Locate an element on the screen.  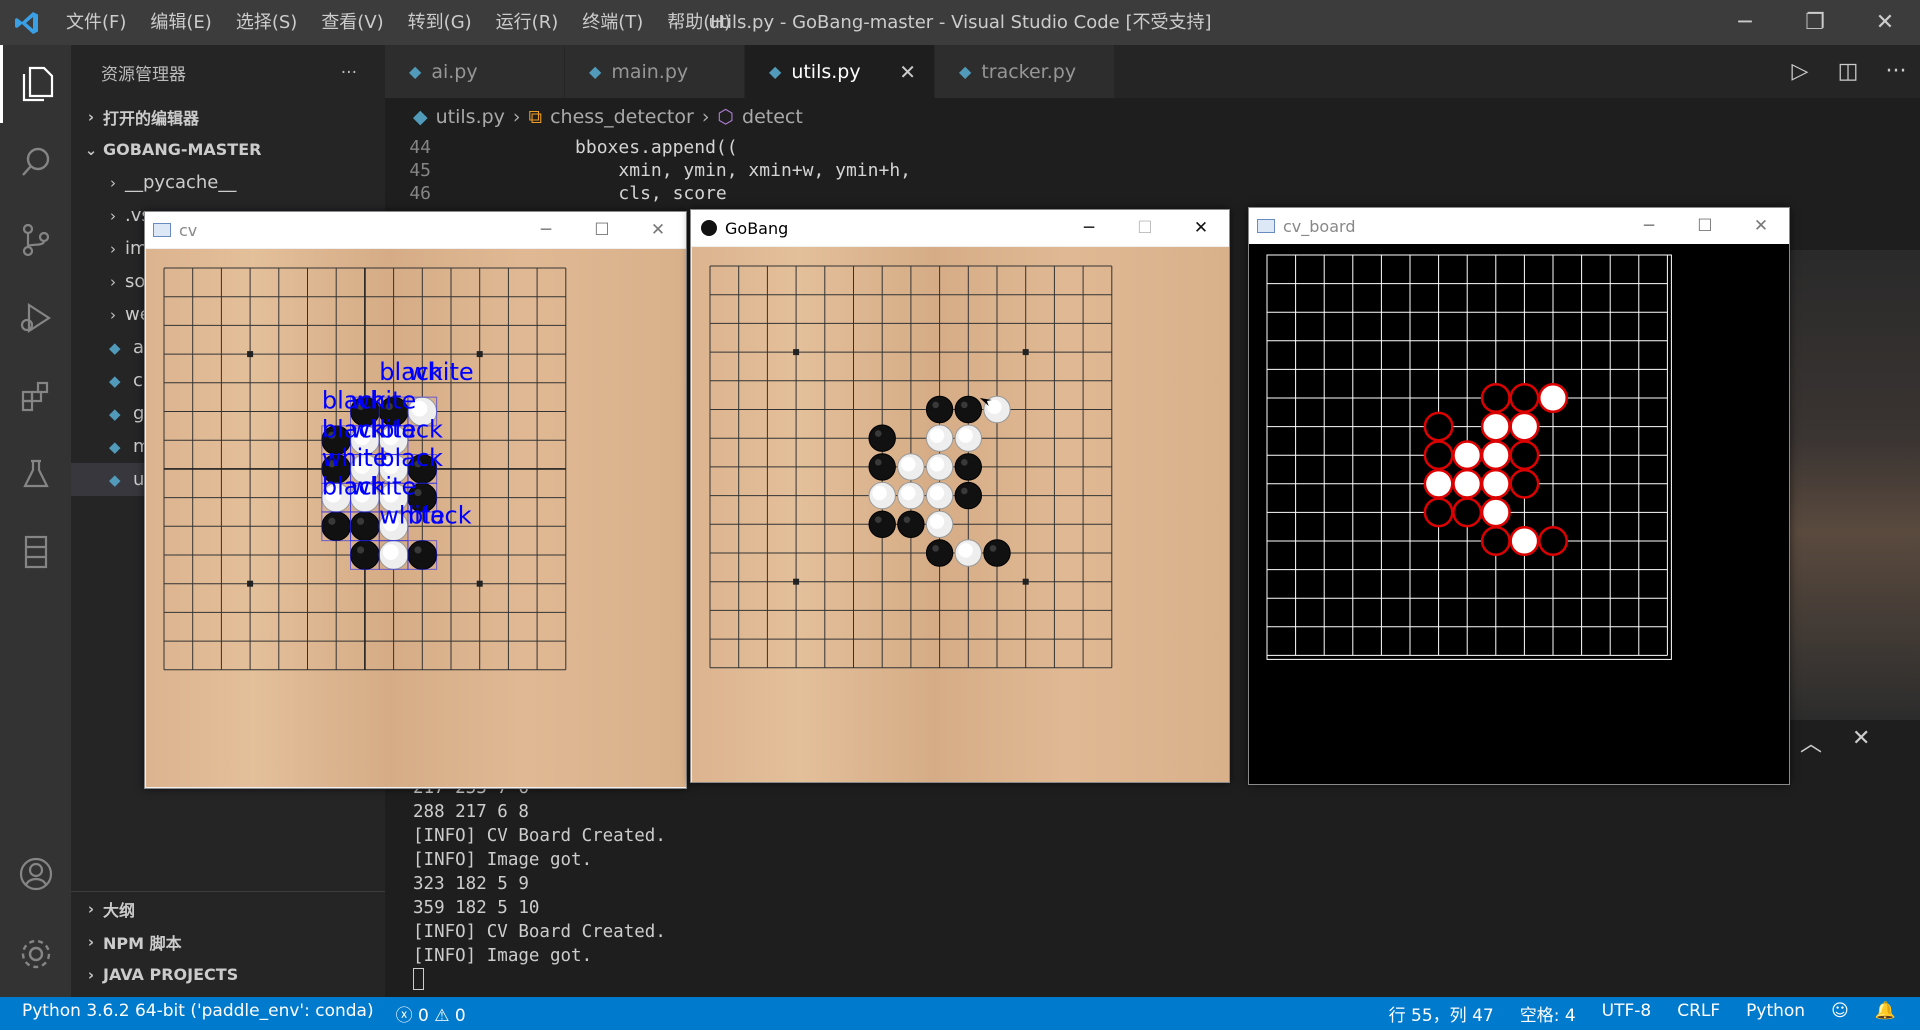
source-control-icon is located at coordinates (35, 240).